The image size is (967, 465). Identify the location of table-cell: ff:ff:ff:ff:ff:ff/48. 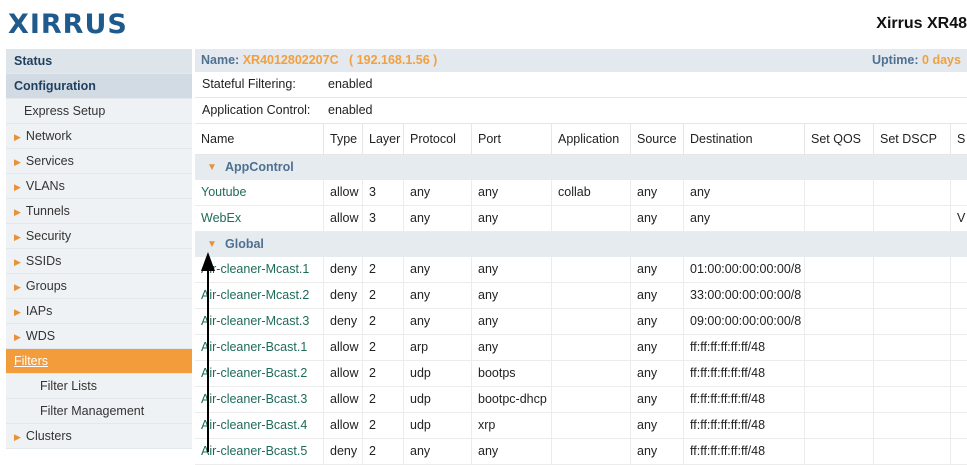
(744, 373).